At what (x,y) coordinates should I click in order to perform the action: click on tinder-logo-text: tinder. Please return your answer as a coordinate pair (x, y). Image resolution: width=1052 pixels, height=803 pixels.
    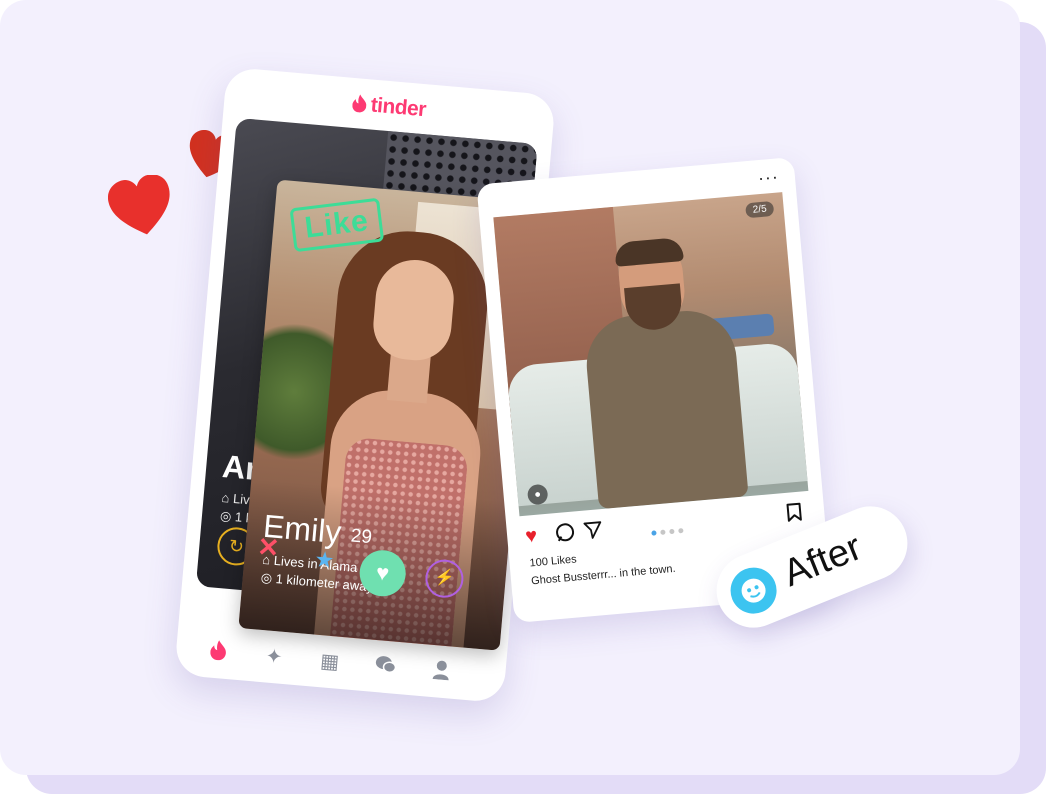
    Looking at the image, I should click on (398, 107).